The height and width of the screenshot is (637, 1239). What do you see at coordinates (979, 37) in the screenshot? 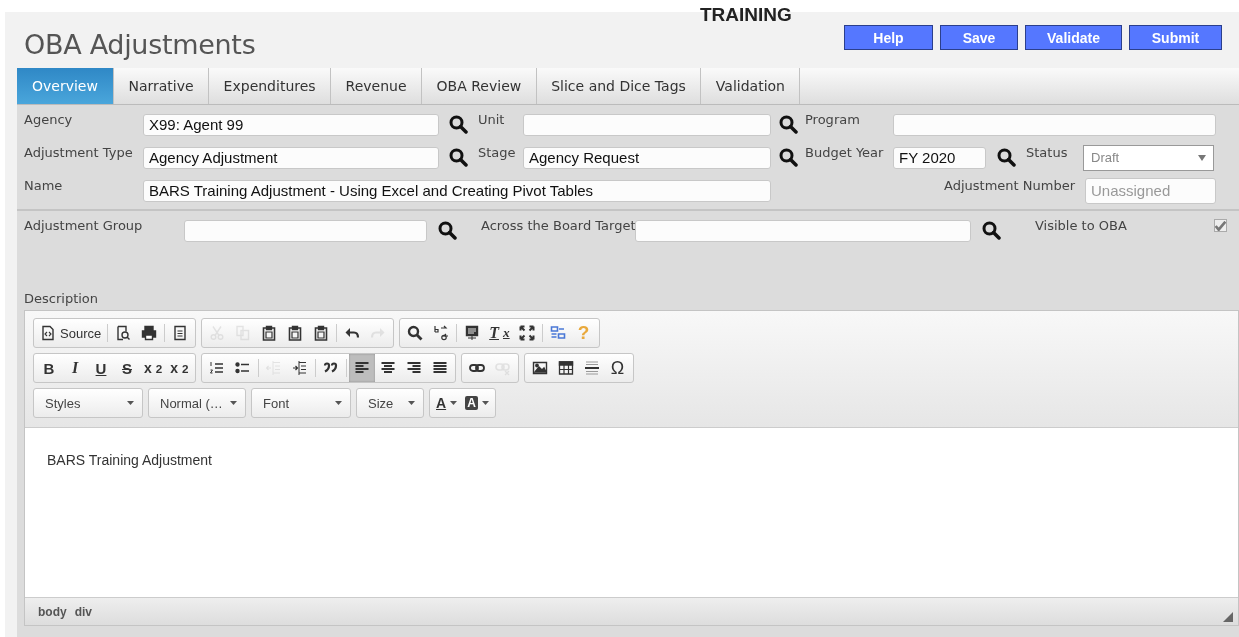
I see `action-button: Save` at bounding box center [979, 37].